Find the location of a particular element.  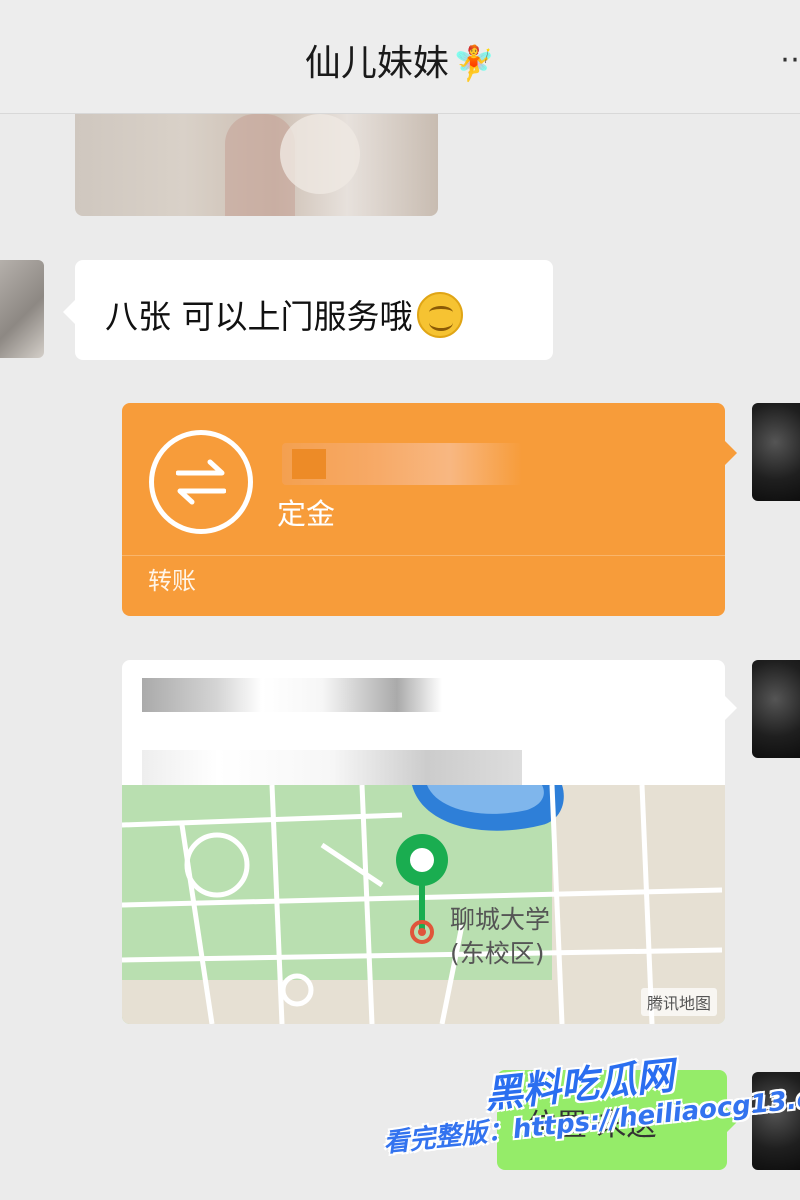

smile-icon is located at coordinates (439, 314).